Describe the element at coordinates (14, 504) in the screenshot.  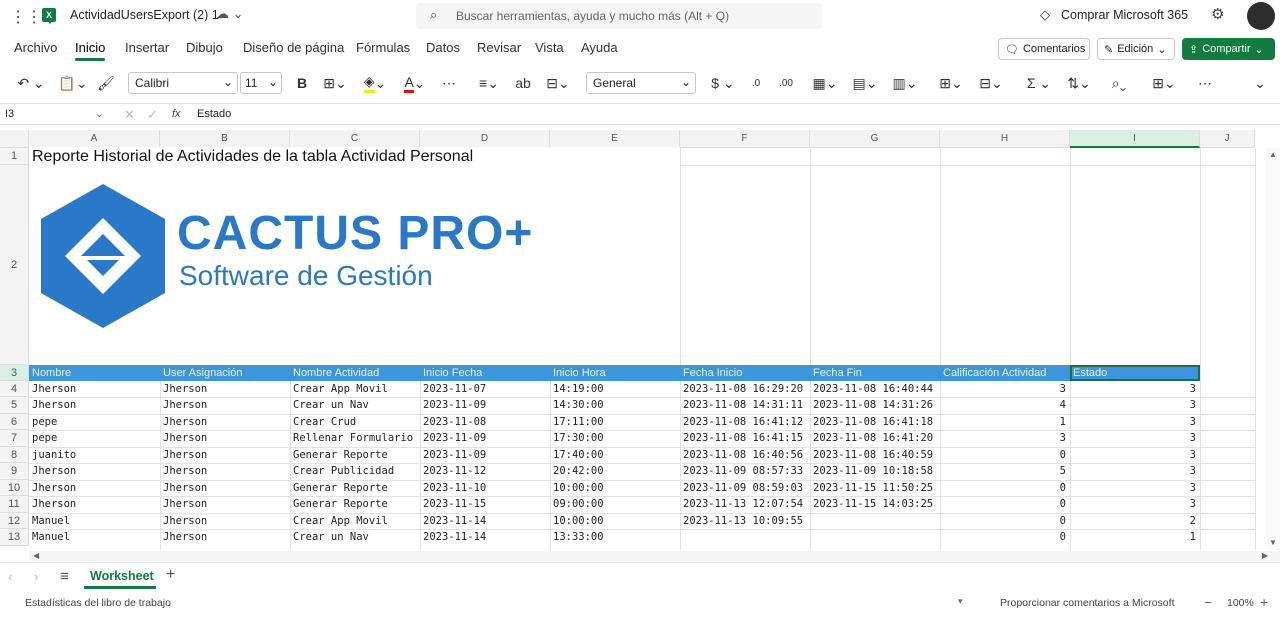
I see `row-header: 11` at that location.